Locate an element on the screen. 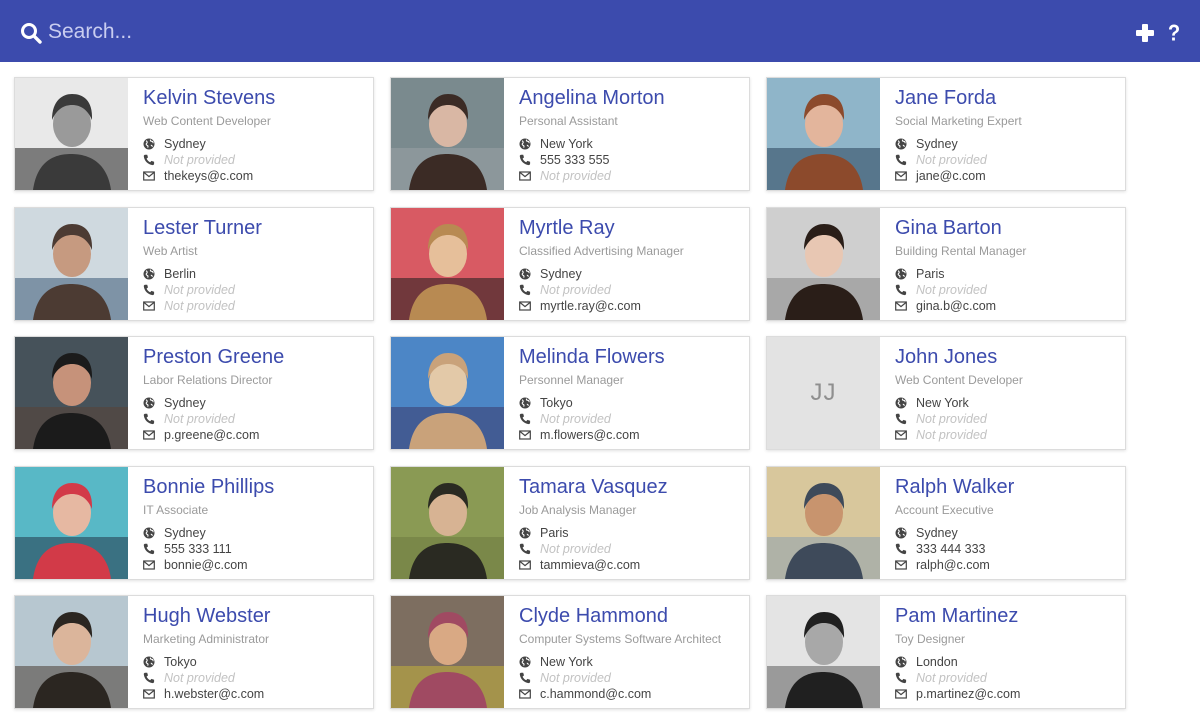 This screenshot has height=717, width=1200. contact-email: bonnie@c.com is located at coordinates (206, 565).